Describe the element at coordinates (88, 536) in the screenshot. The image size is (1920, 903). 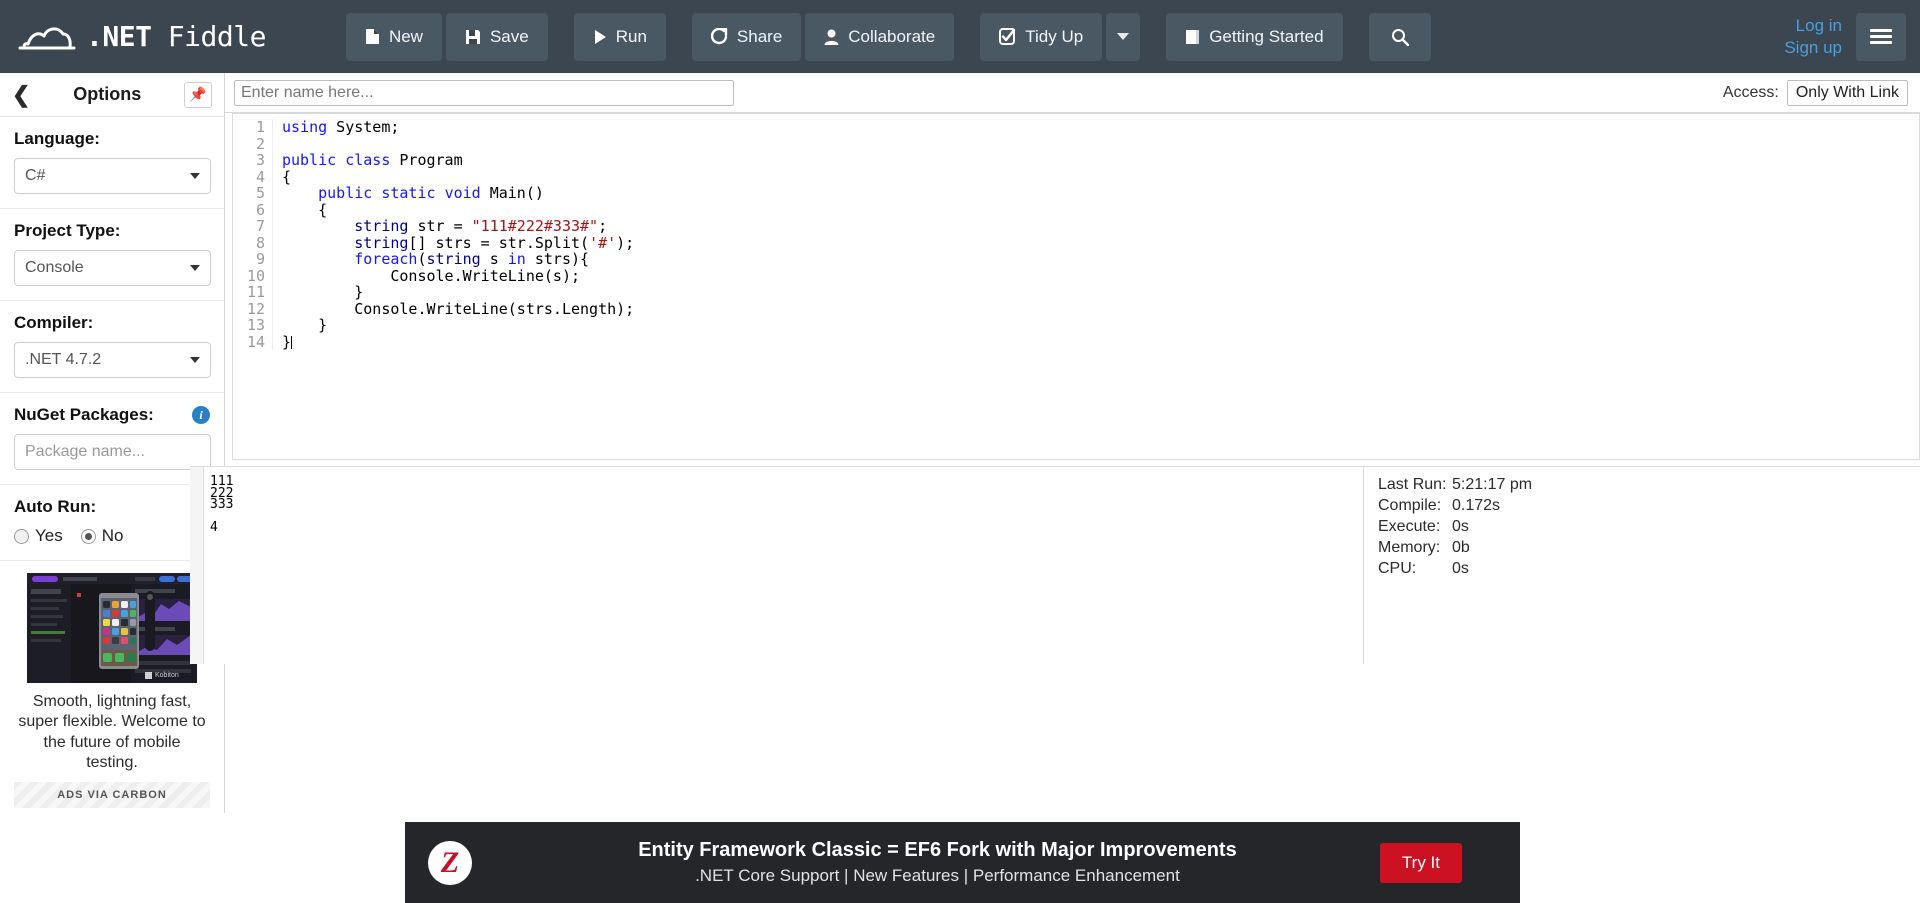
I see `radio-dot-no` at that location.